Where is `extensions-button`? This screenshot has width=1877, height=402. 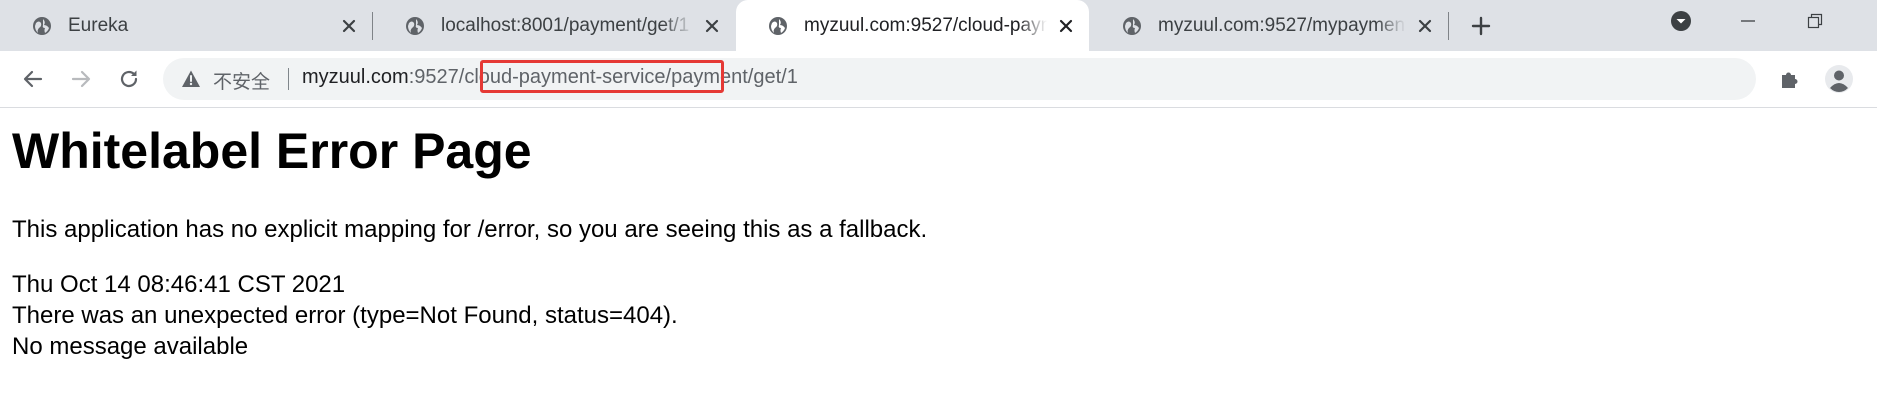 extensions-button is located at coordinates (1790, 79).